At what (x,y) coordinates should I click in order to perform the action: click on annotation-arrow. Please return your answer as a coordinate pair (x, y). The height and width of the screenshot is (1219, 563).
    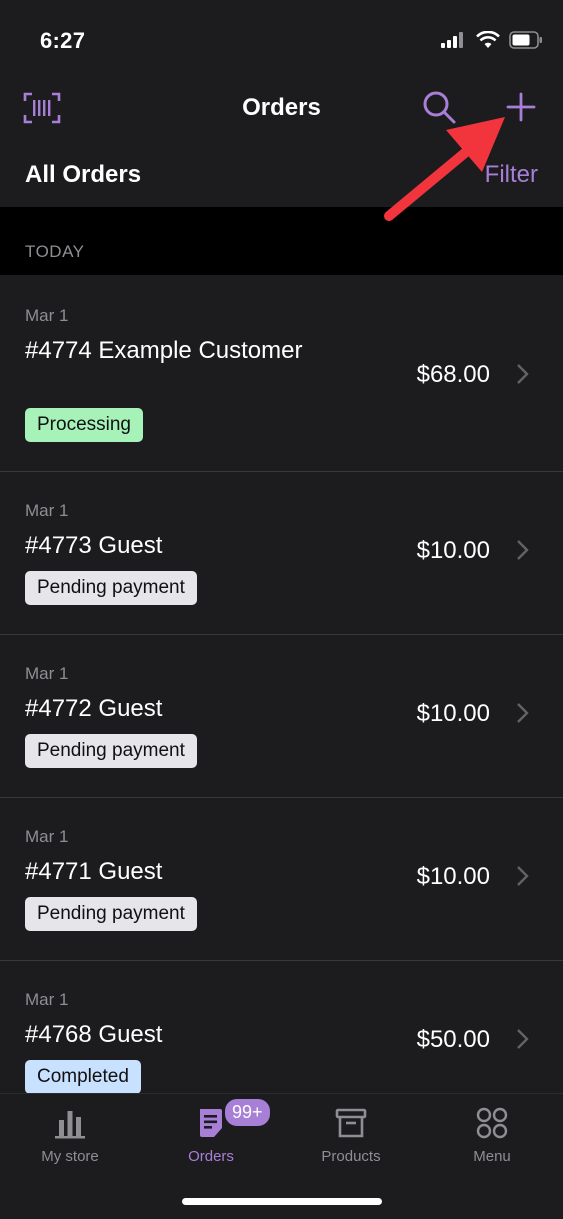
    Looking at the image, I should click on (444, 169).